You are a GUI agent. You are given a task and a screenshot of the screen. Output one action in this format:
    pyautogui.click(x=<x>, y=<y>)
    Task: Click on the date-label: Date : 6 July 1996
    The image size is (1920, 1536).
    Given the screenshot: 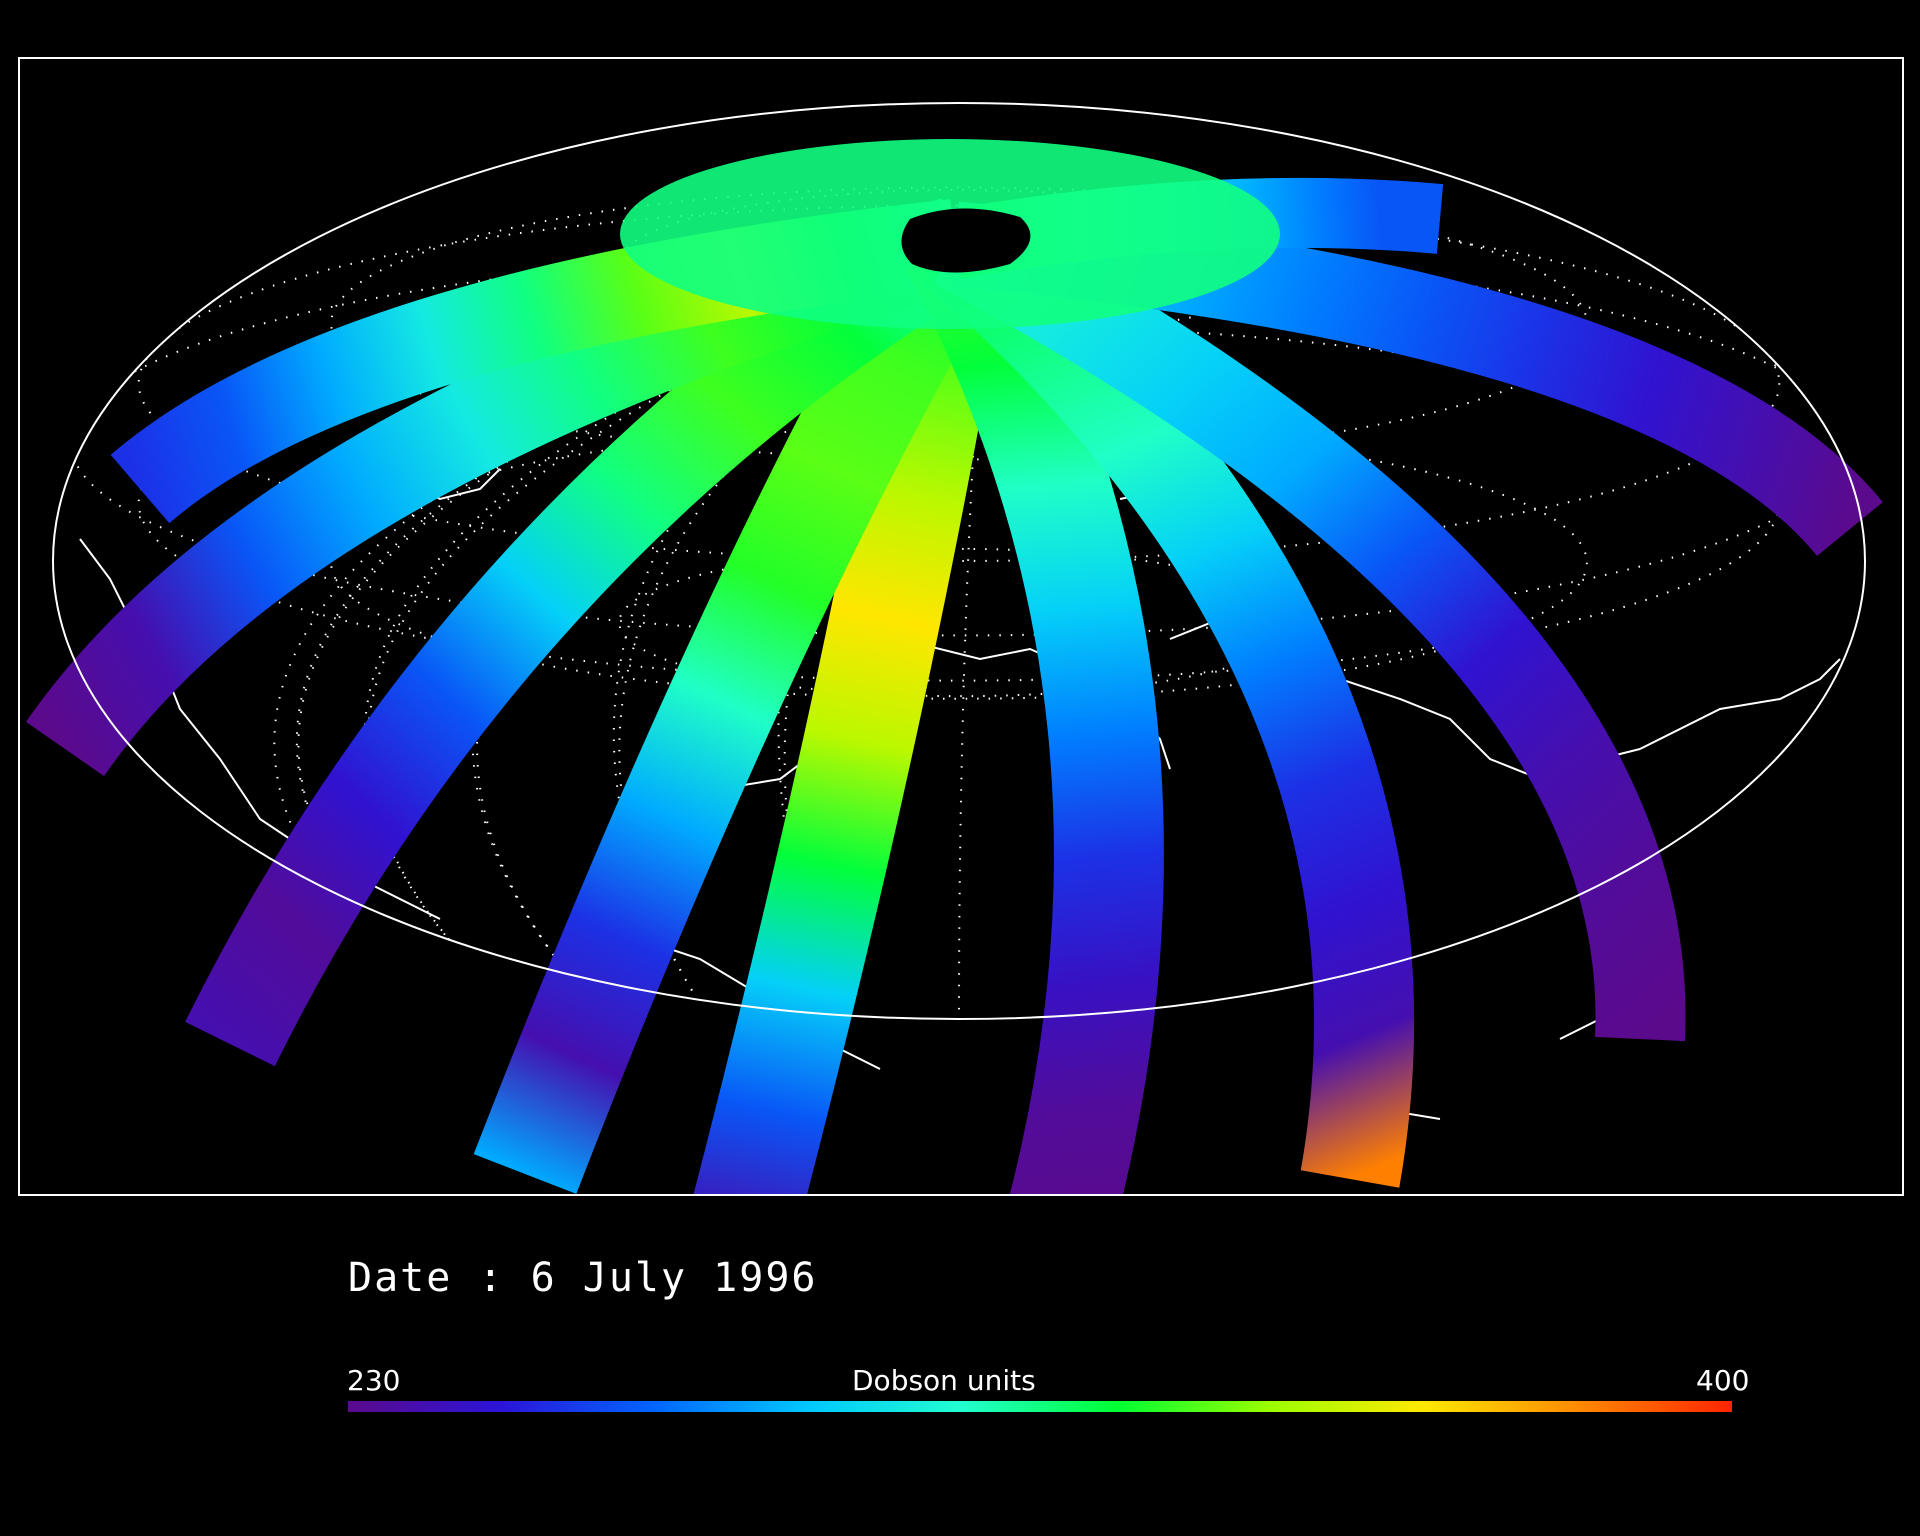 What is the action you would take?
    pyautogui.click(x=583, y=1278)
    